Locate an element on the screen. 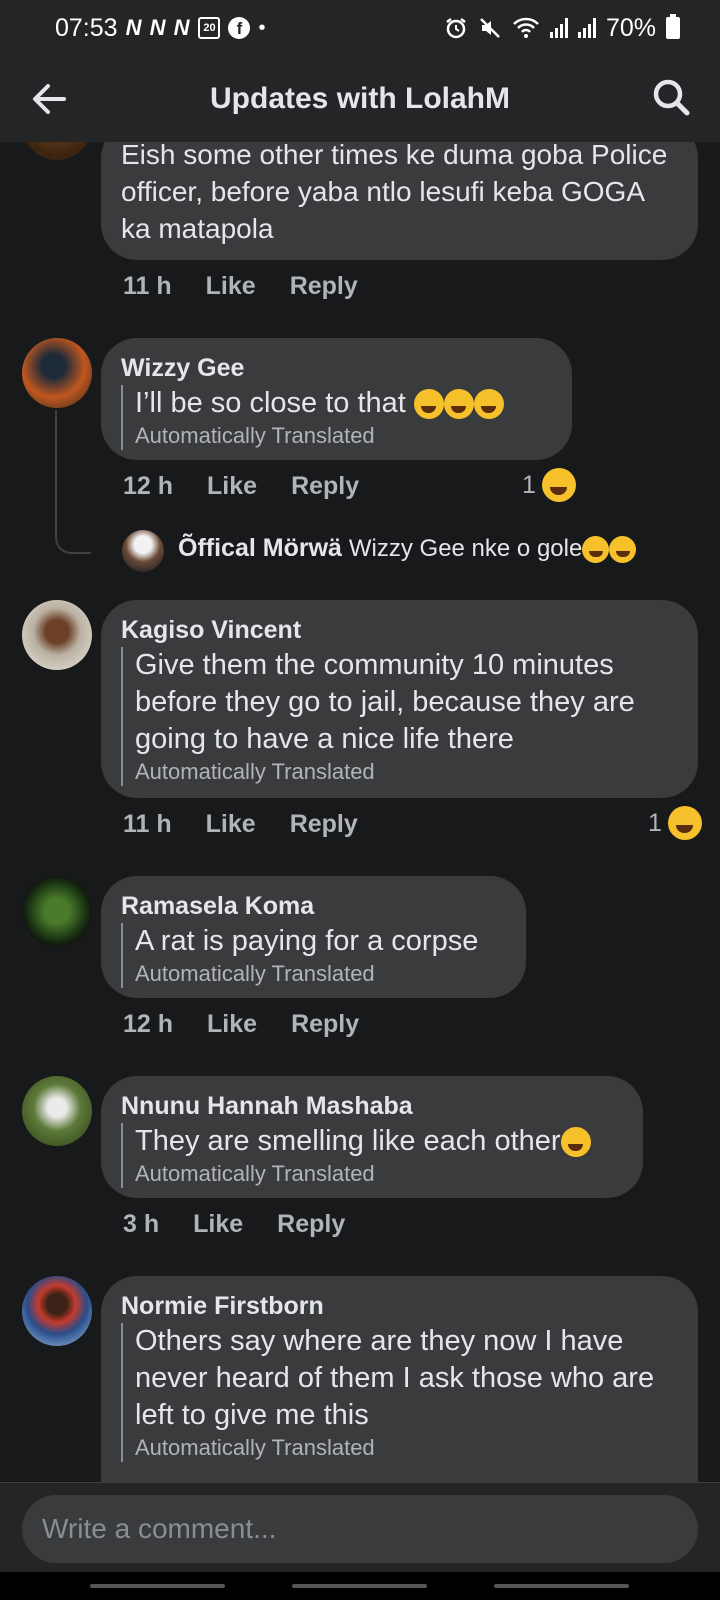 The width and height of the screenshot is (720, 1600). reply-avatar is located at coordinates (143, 551).